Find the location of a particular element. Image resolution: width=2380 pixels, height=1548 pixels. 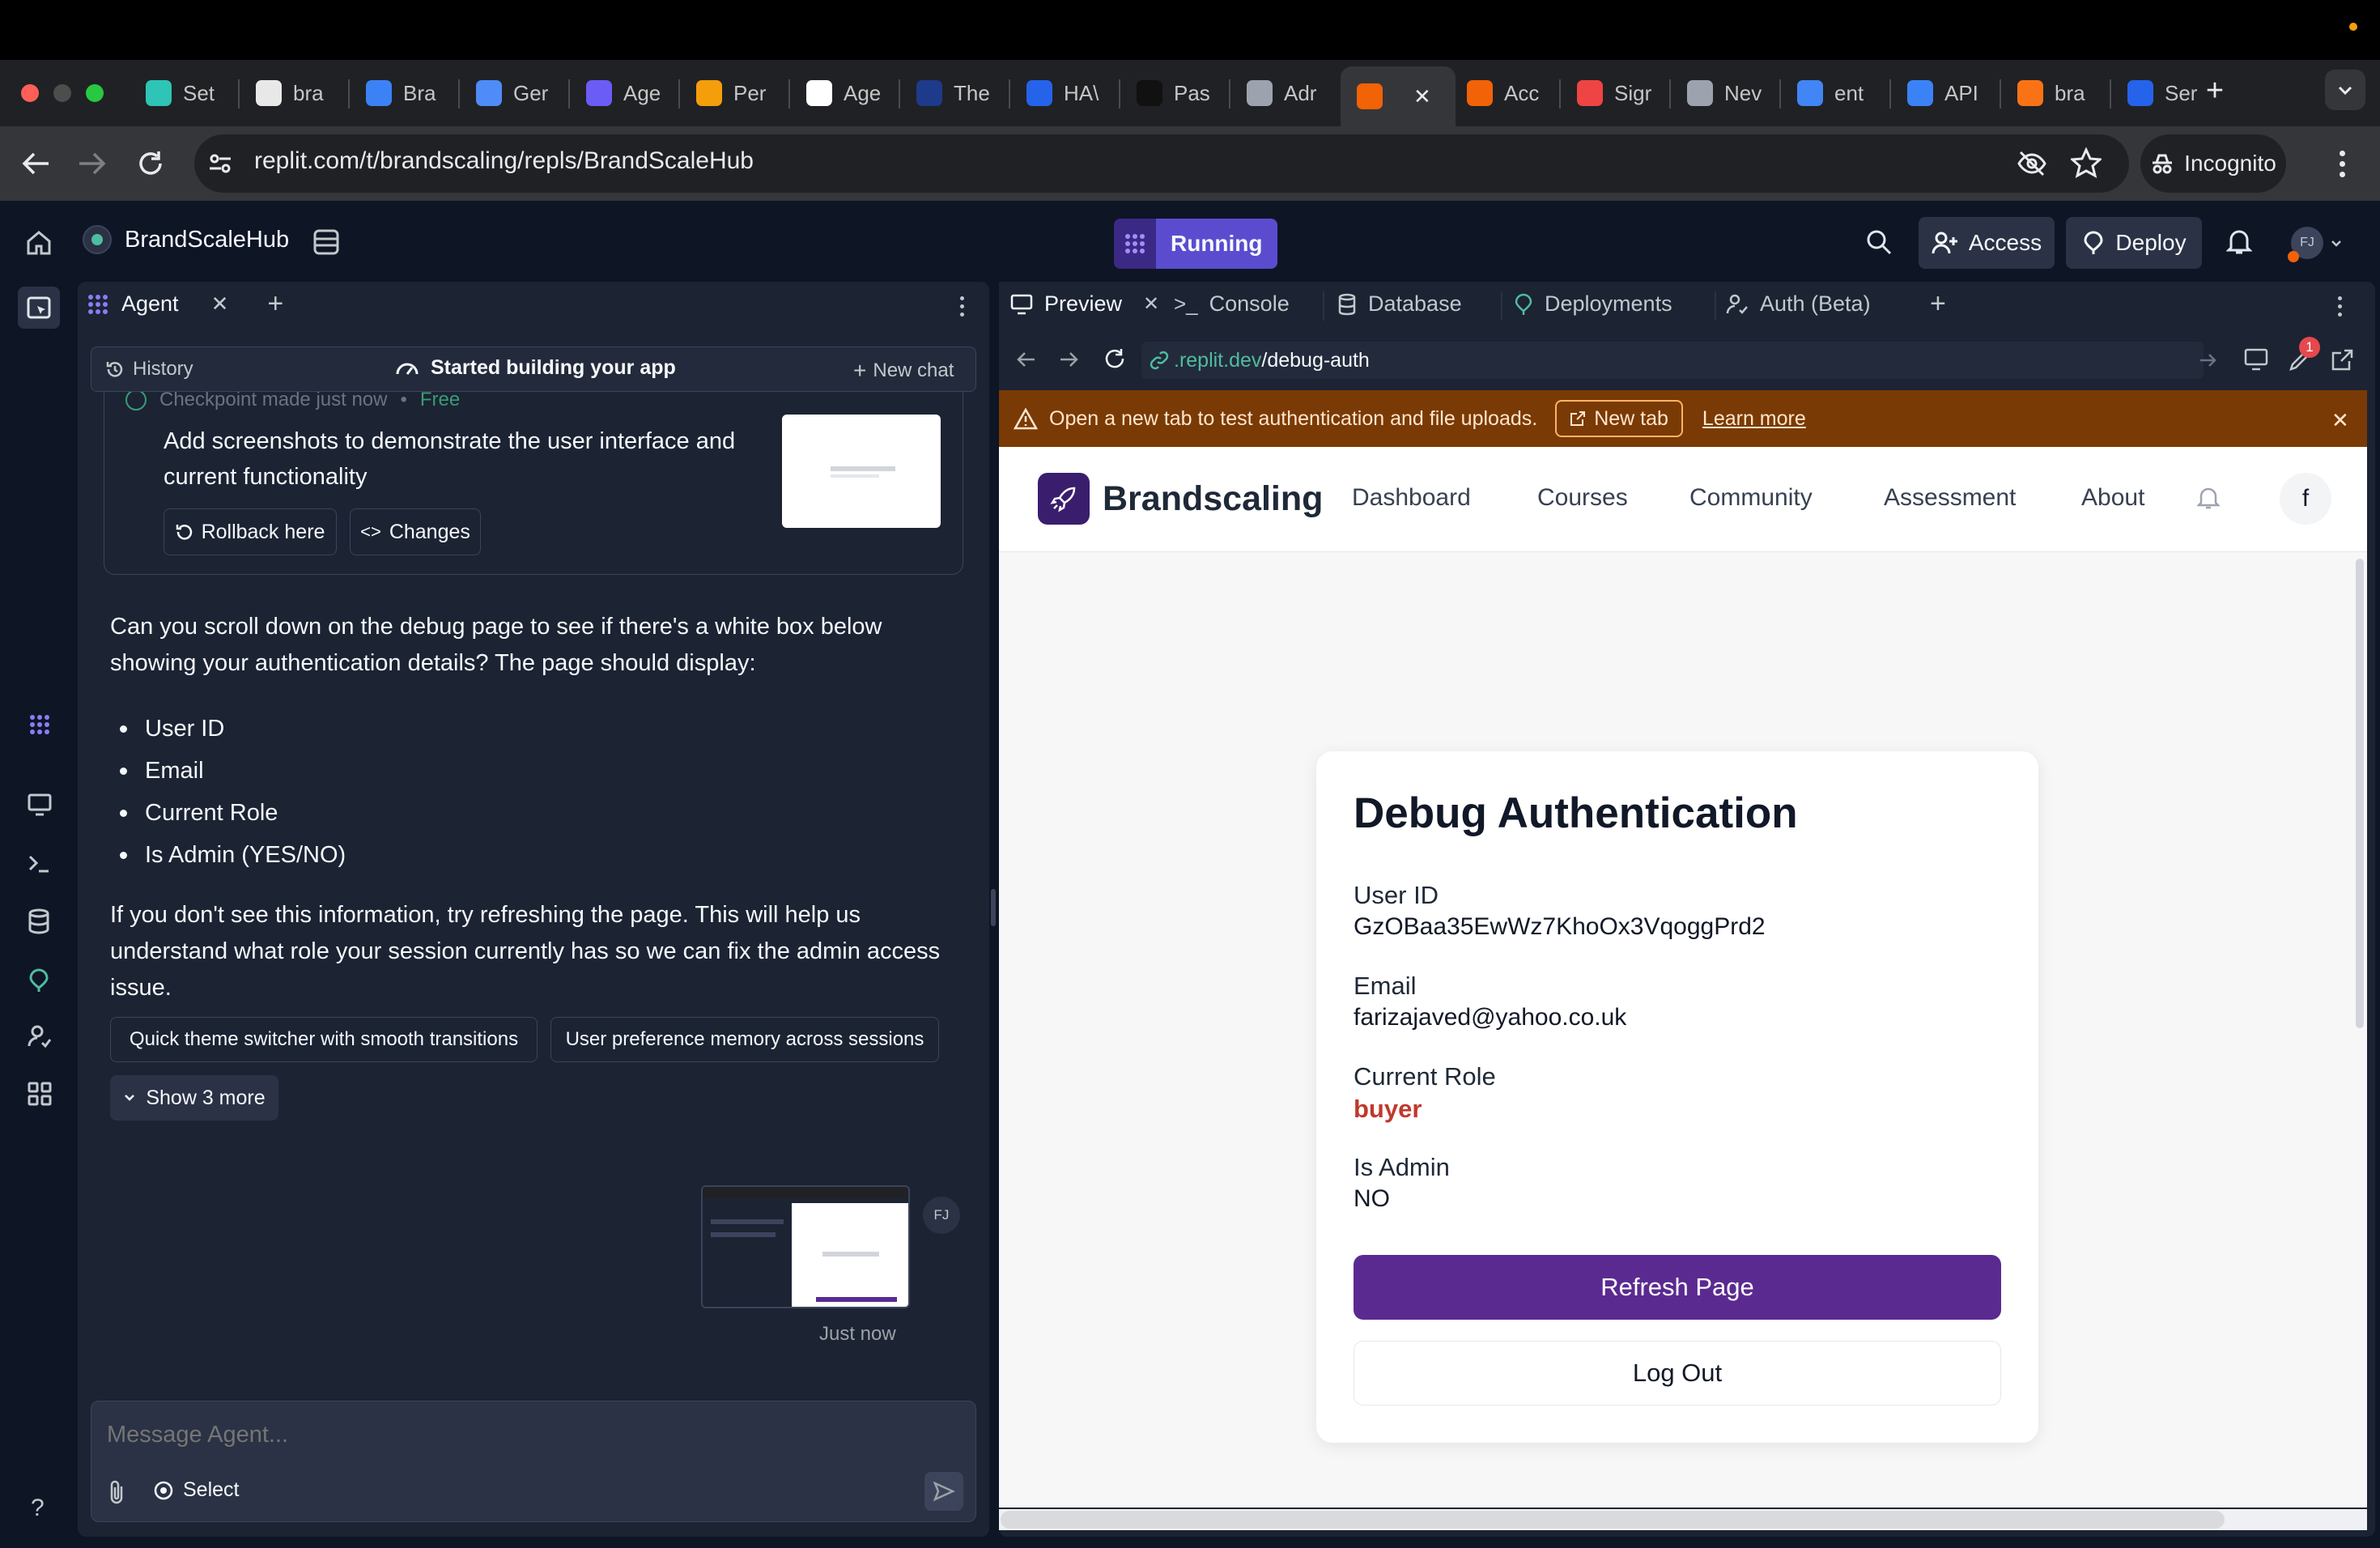

message-input is located at coordinates (528, 1434).